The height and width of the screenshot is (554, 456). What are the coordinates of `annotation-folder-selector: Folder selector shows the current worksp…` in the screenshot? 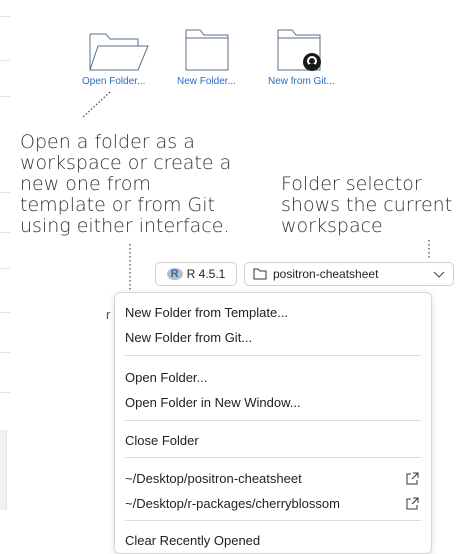 It's located at (367, 205).